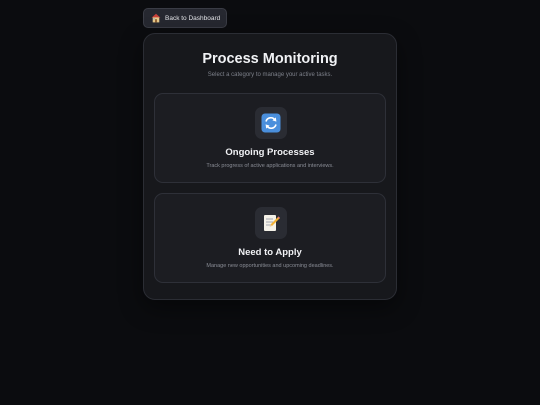  I want to click on card-title: Ongoing Processes, so click(270, 152).